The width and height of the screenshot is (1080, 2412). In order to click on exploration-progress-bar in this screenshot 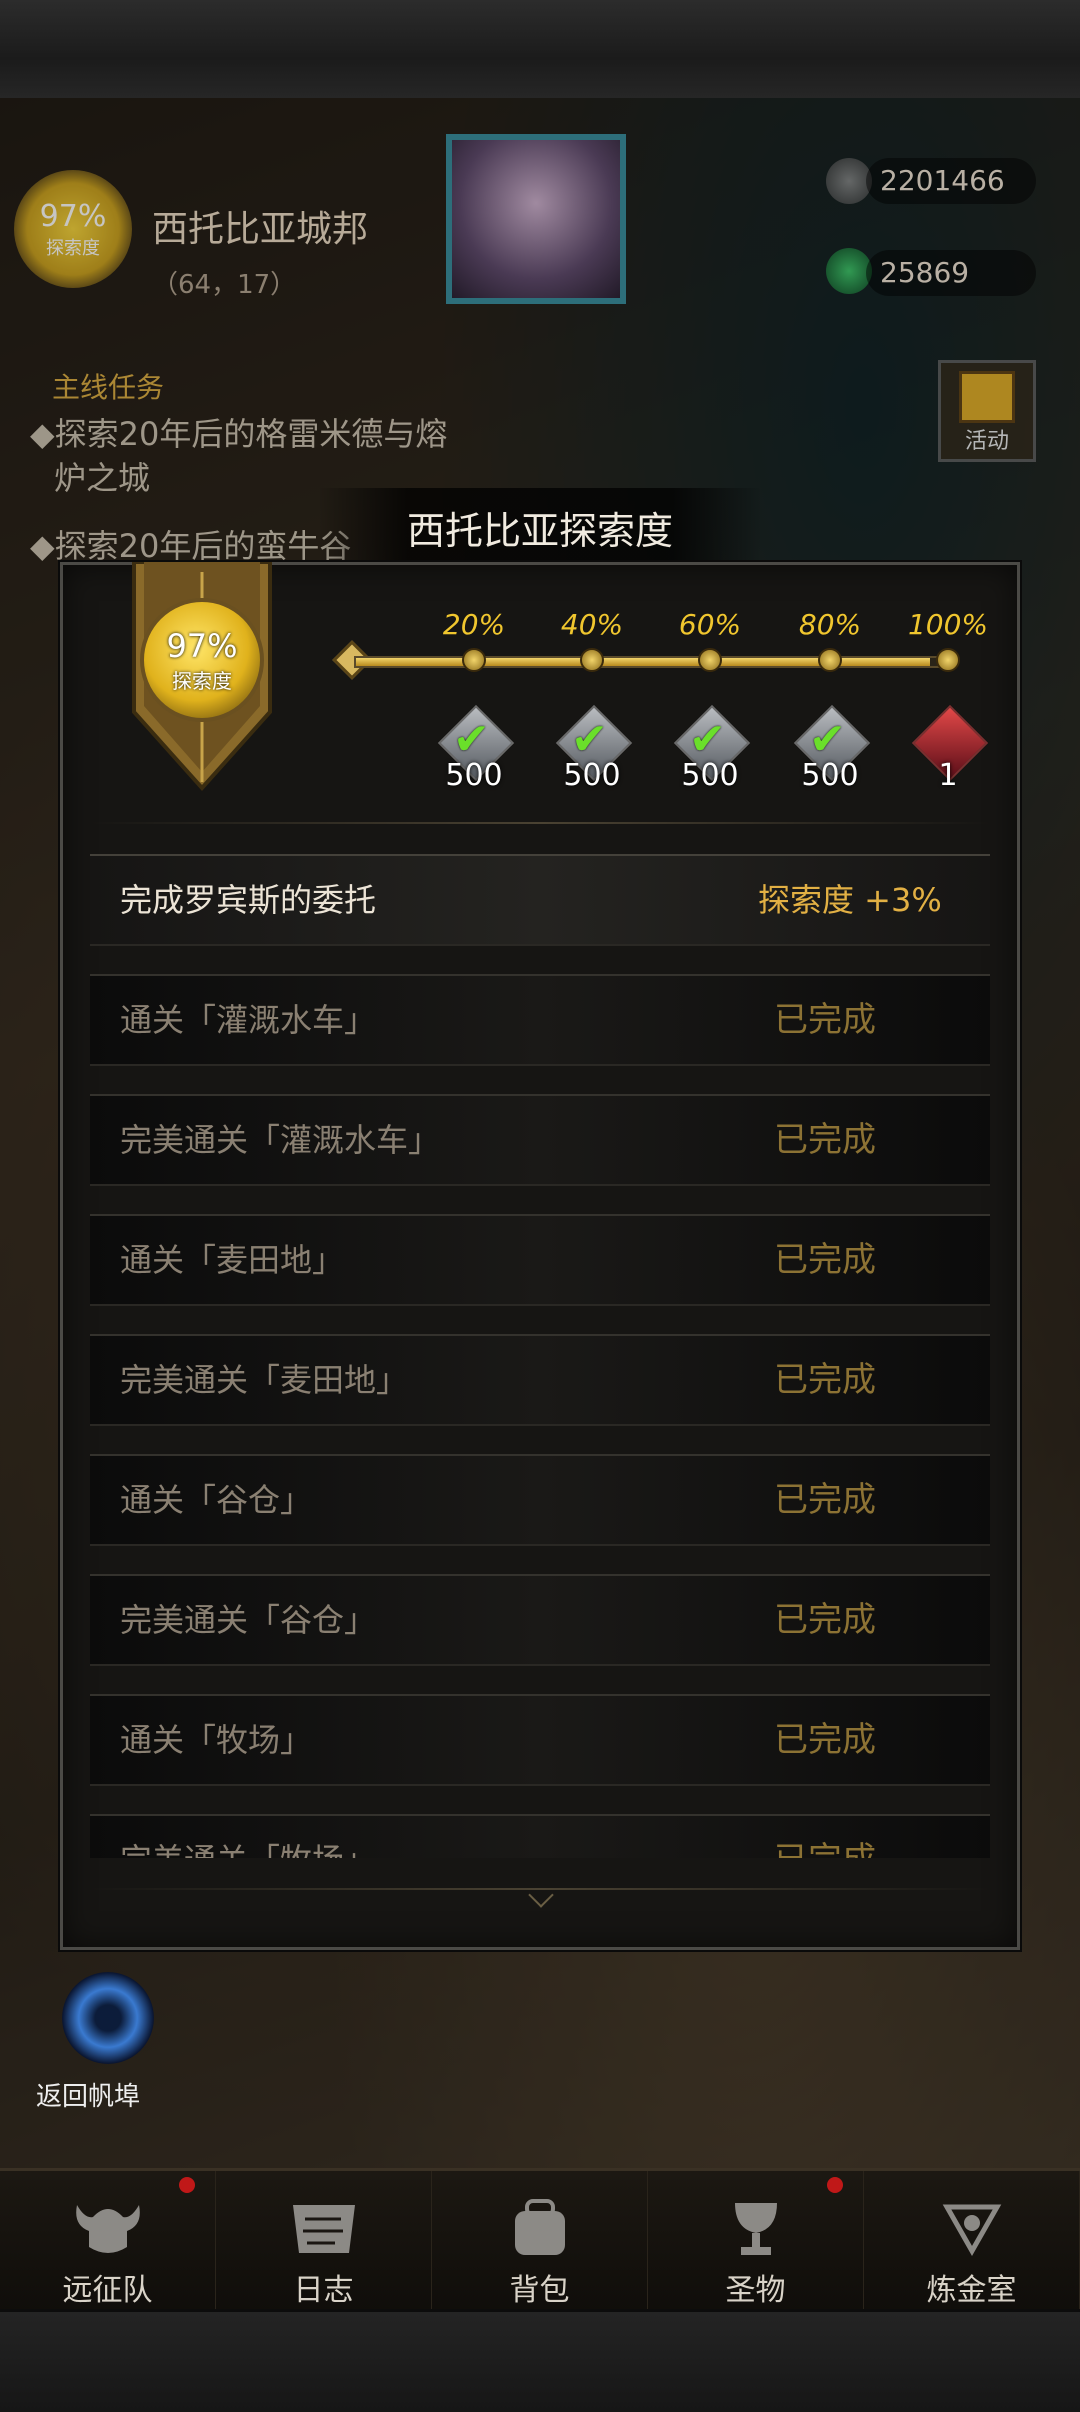, I will do `click(652, 662)`.